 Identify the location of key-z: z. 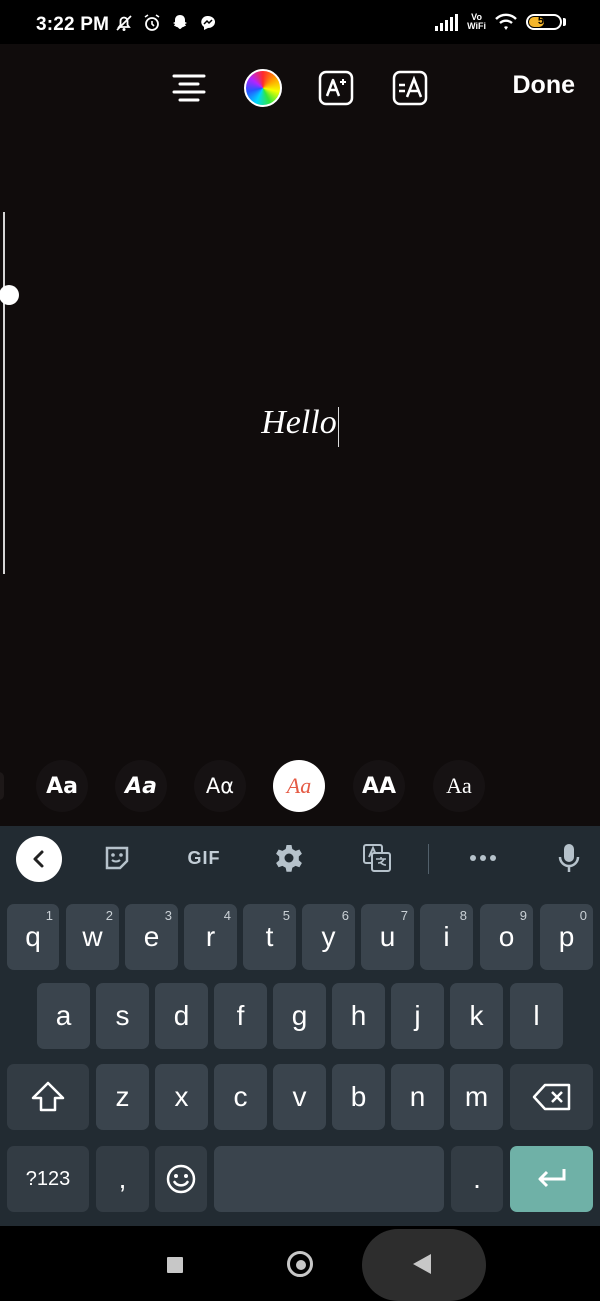
(122, 1097).